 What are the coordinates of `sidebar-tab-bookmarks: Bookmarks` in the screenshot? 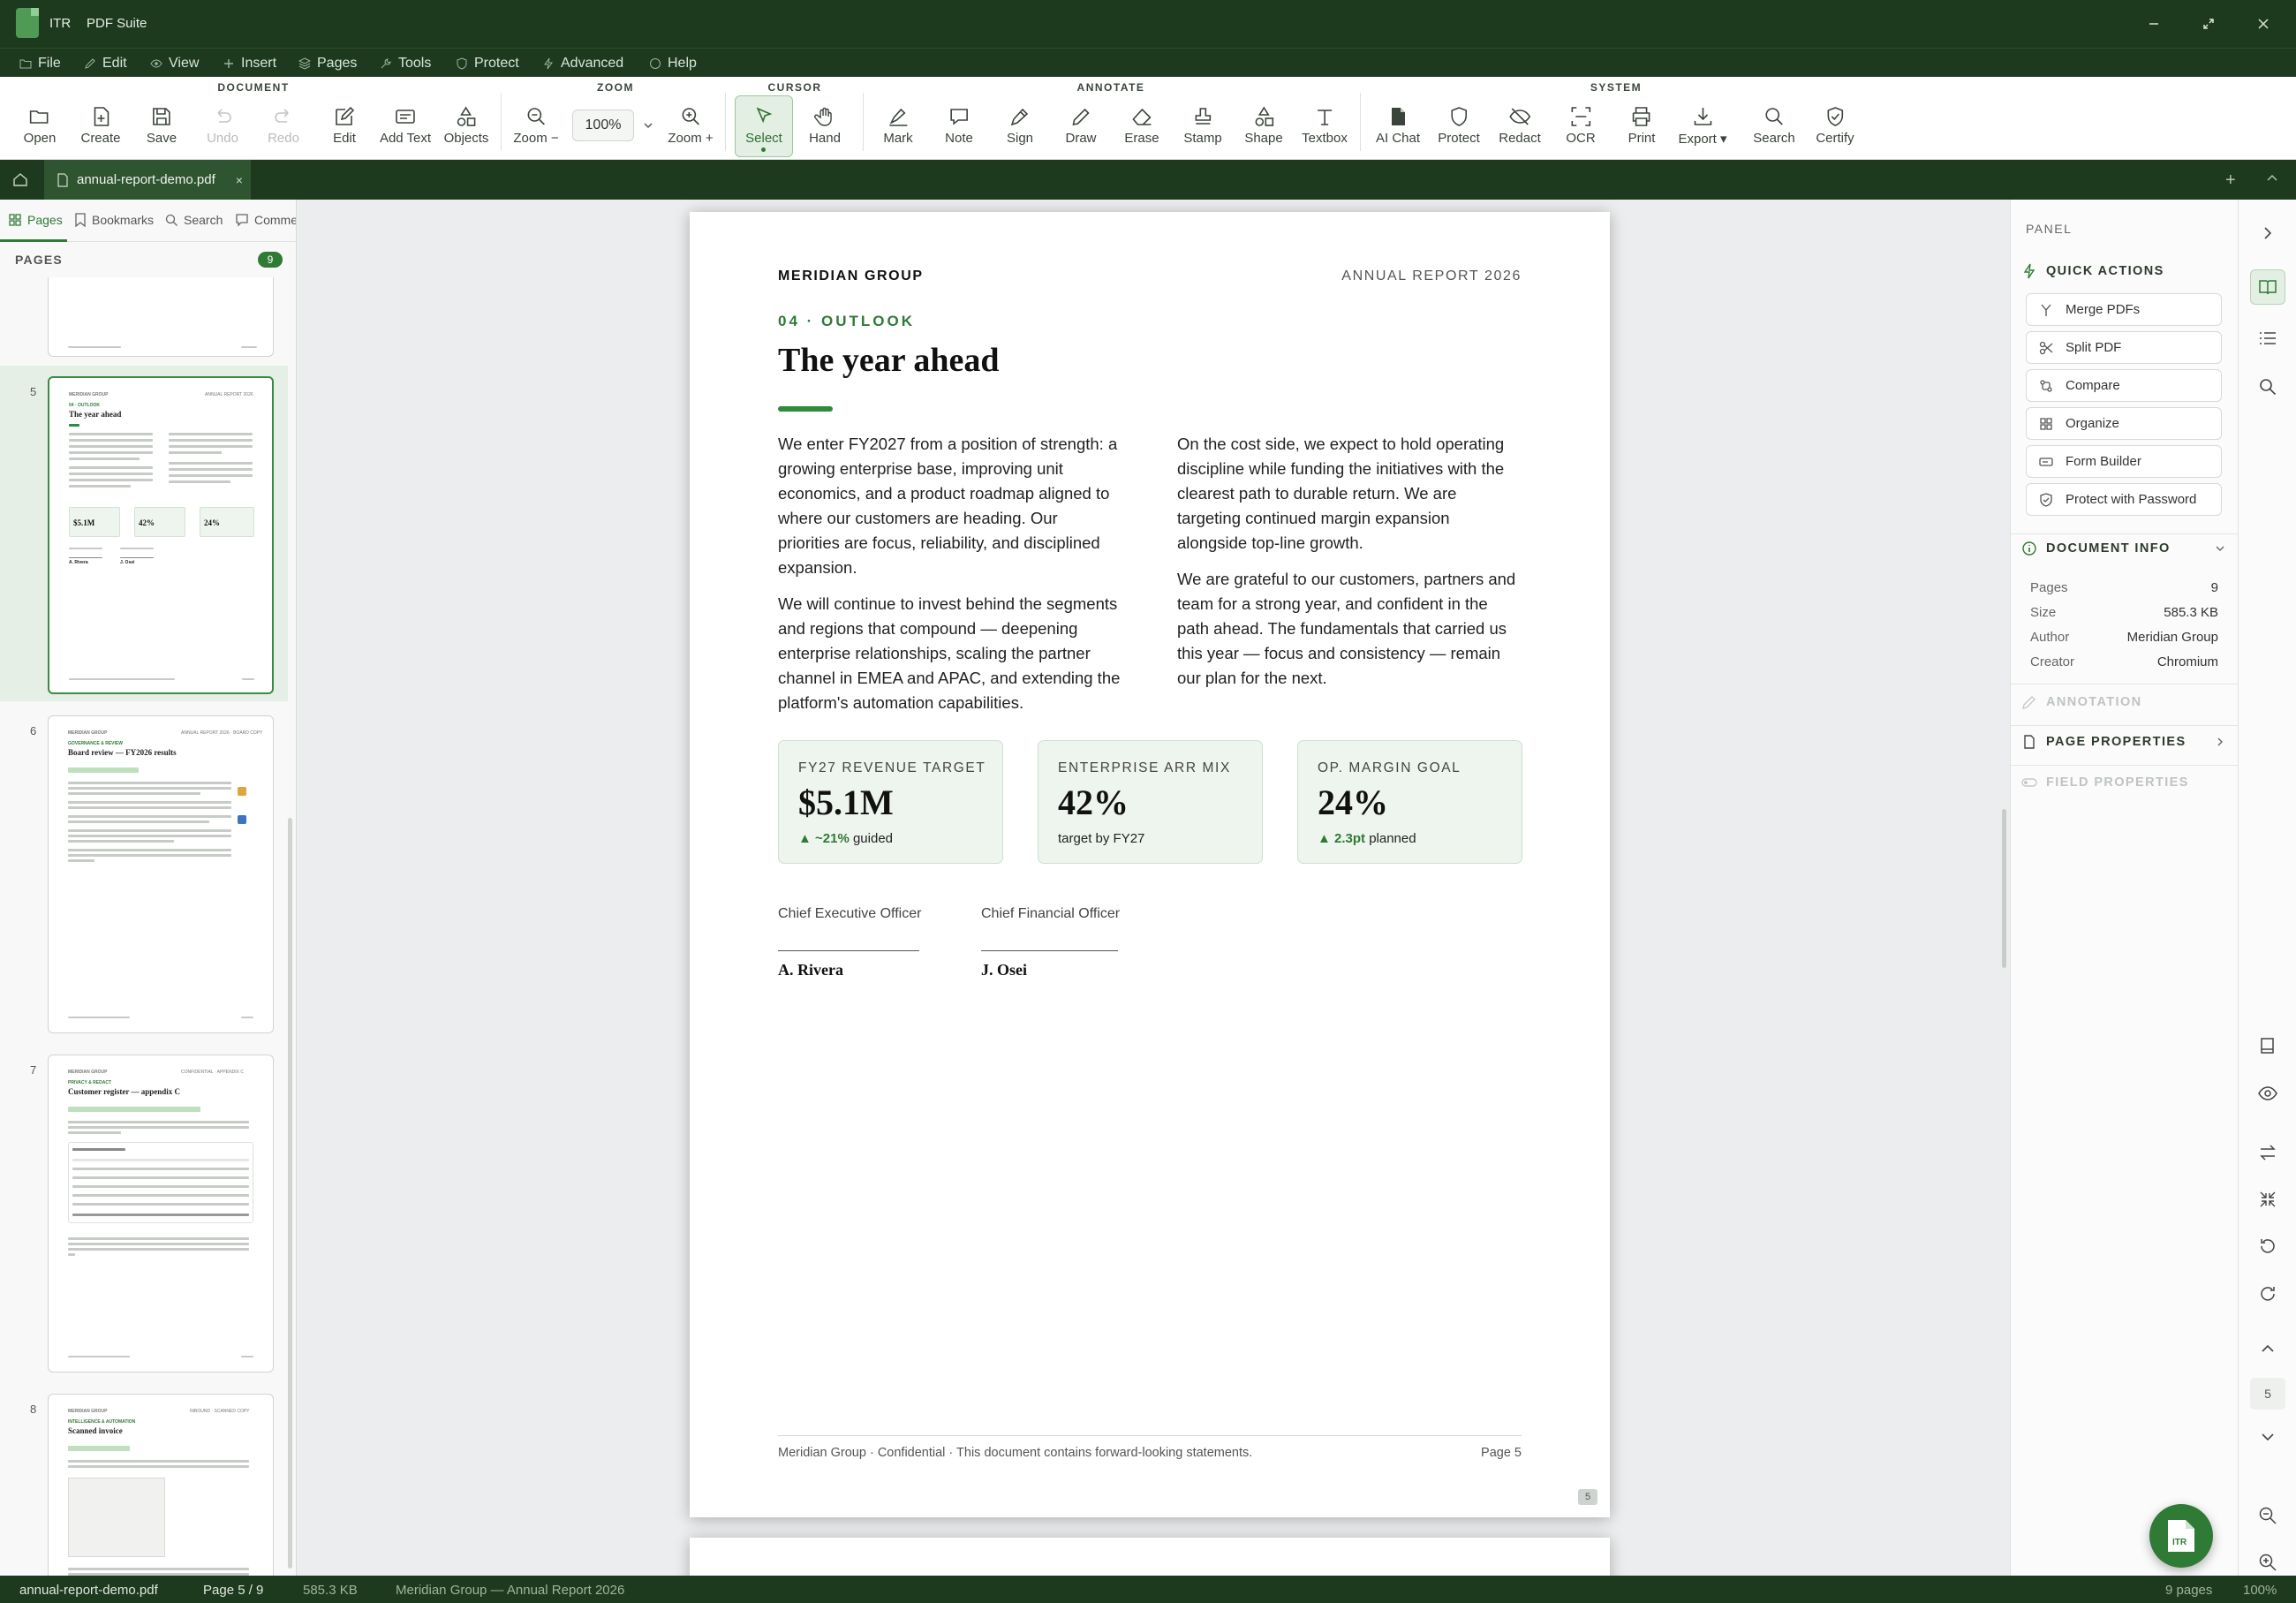 It's located at (114, 220).